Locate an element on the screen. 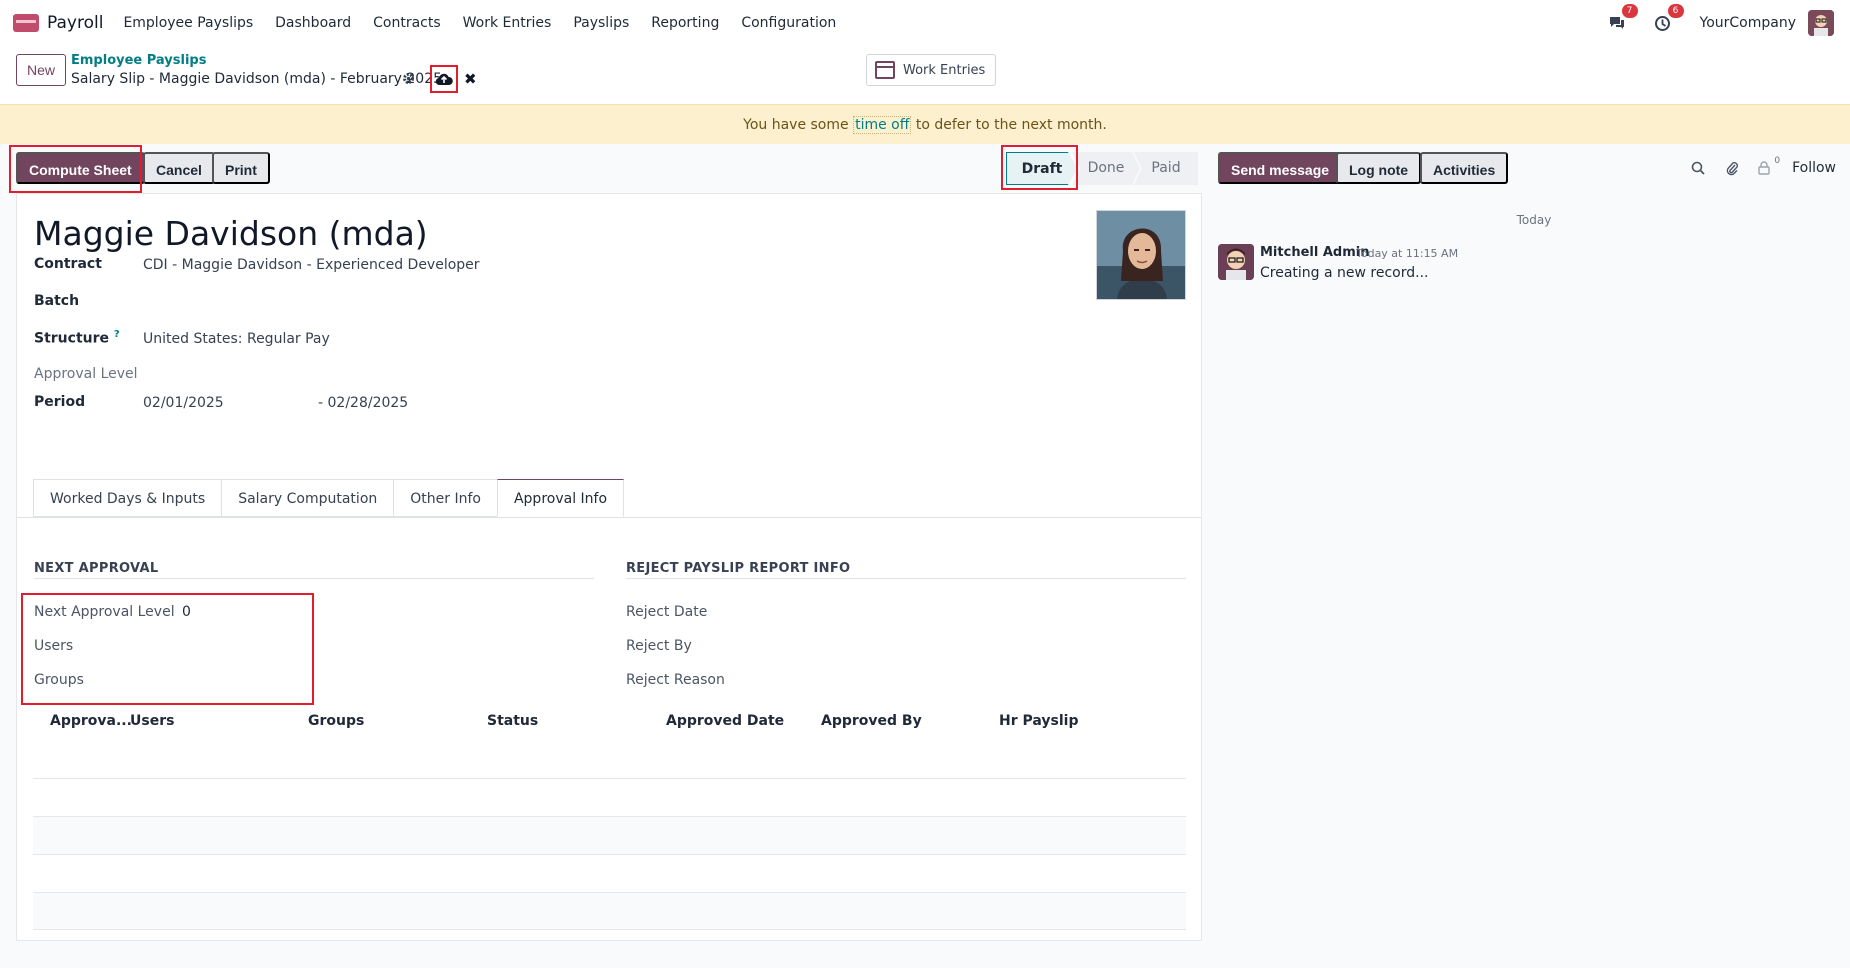  structure-field: United States: Regular Pay is located at coordinates (236, 339).